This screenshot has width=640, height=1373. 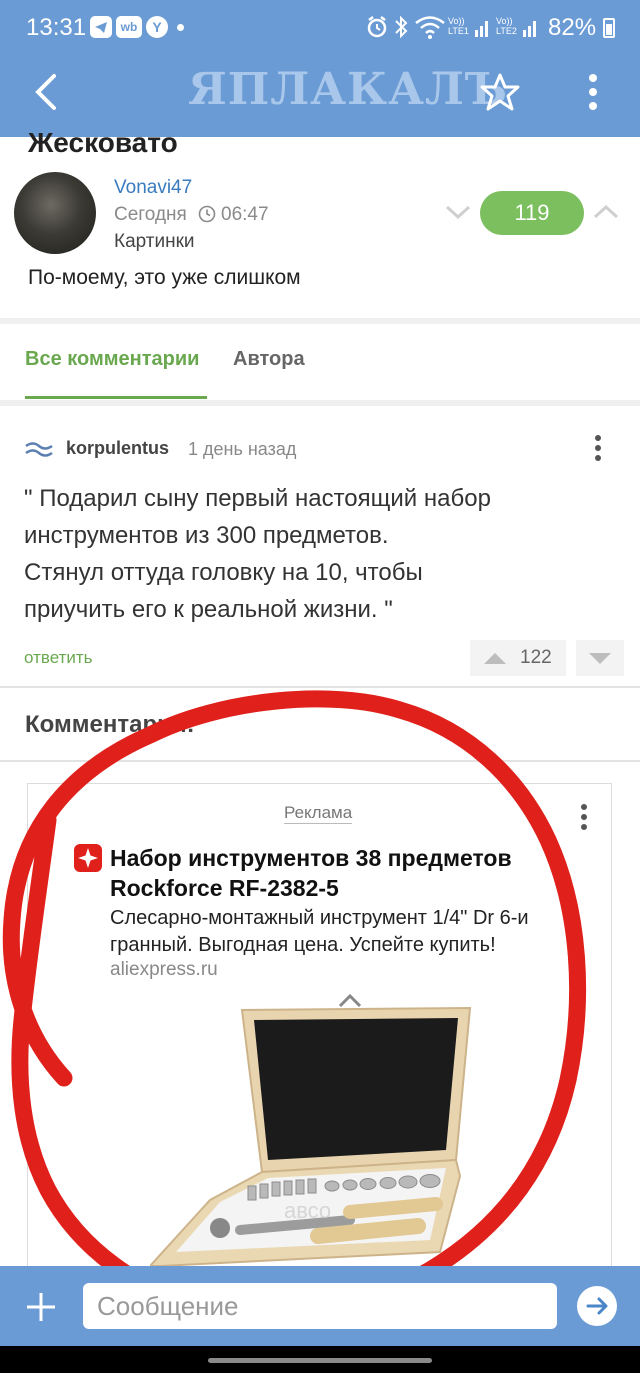 What do you see at coordinates (506, 26) in the screenshot?
I see `sim2-label: Vo)) LTE2` at bounding box center [506, 26].